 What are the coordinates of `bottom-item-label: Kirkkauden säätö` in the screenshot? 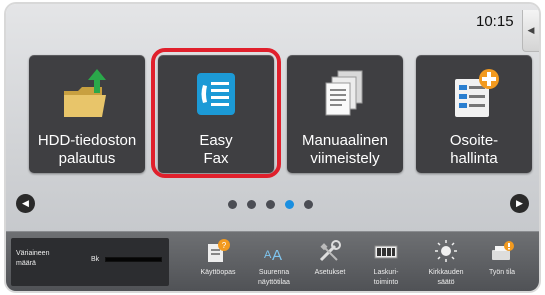 It's located at (446, 277).